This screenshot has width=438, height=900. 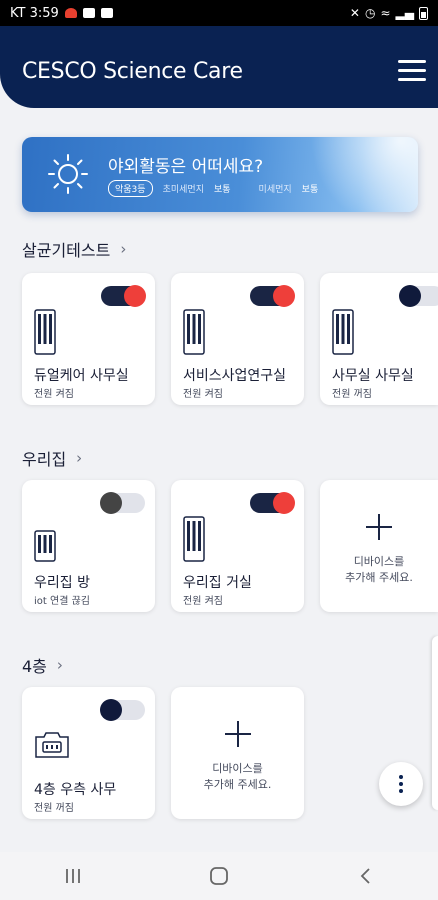 What do you see at coordinates (401, 784) in the screenshot?
I see `more-options-icon` at bounding box center [401, 784].